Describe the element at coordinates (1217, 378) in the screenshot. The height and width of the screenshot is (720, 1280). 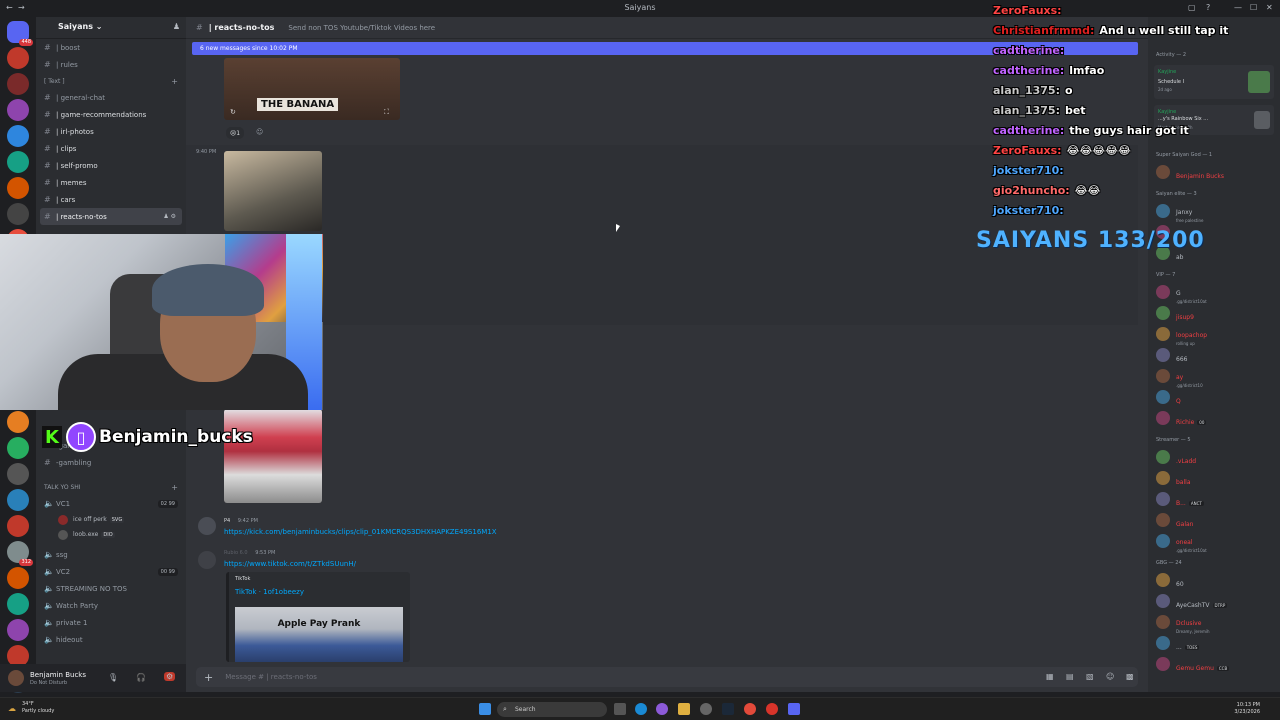
I see `member-row: ay .gg/district10` at that location.